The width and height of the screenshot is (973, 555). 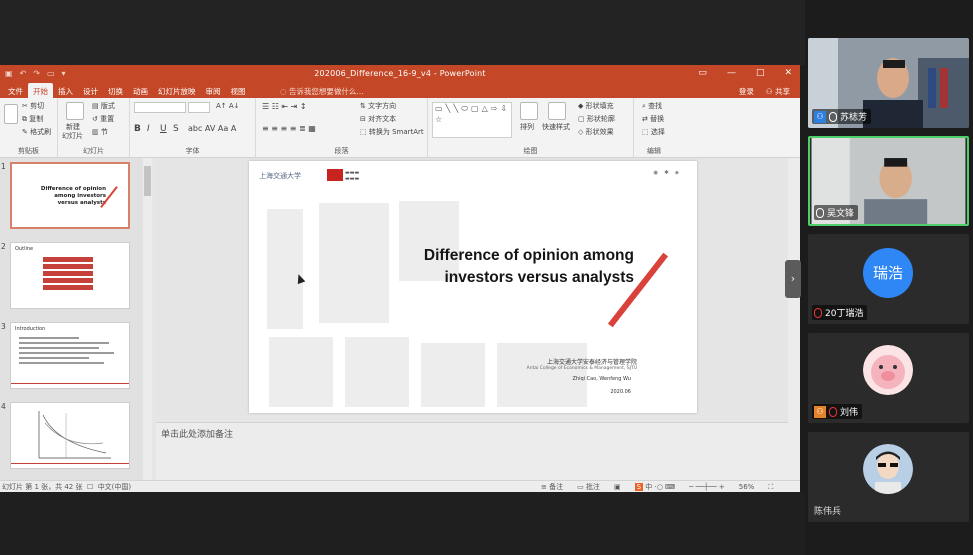 What do you see at coordinates (794, 319) in the screenshot?
I see `canvas-scrollbar` at bounding box center [794, 319].